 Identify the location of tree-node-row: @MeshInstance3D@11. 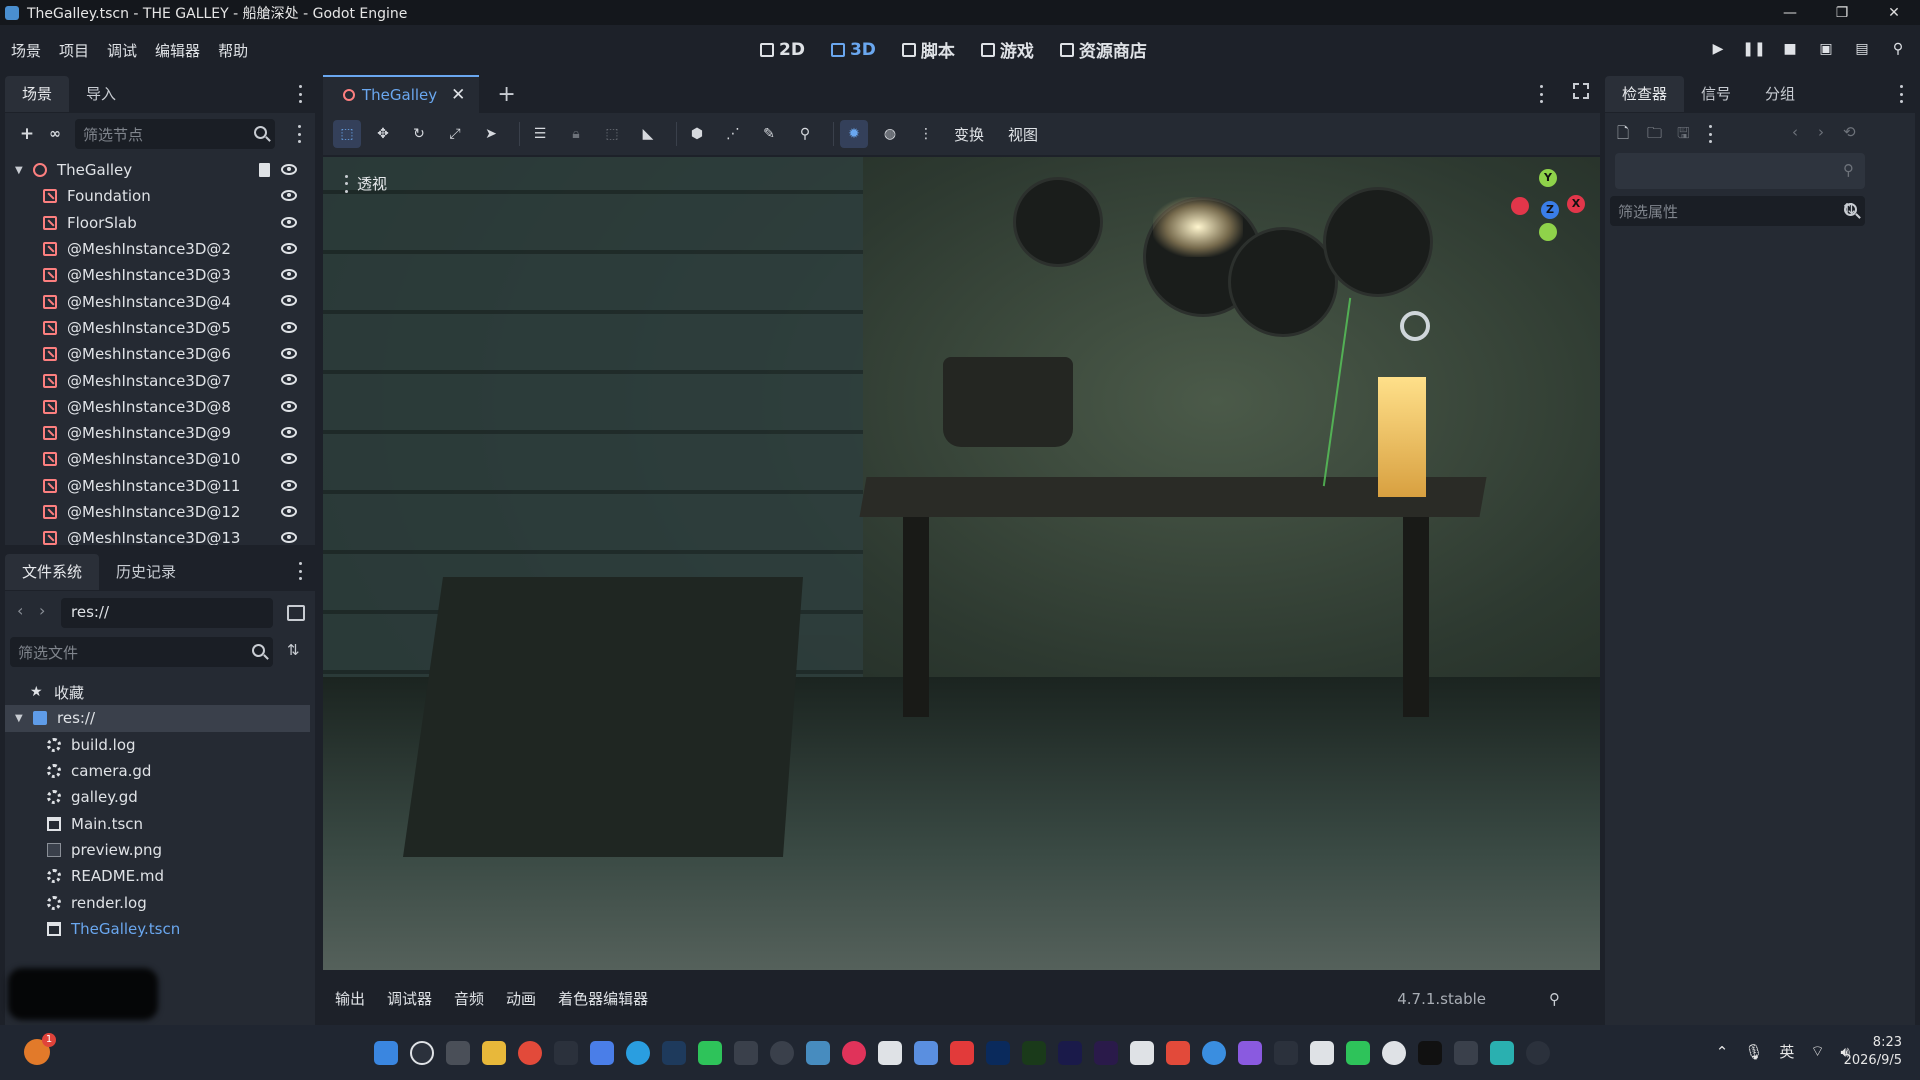
(157, 486).